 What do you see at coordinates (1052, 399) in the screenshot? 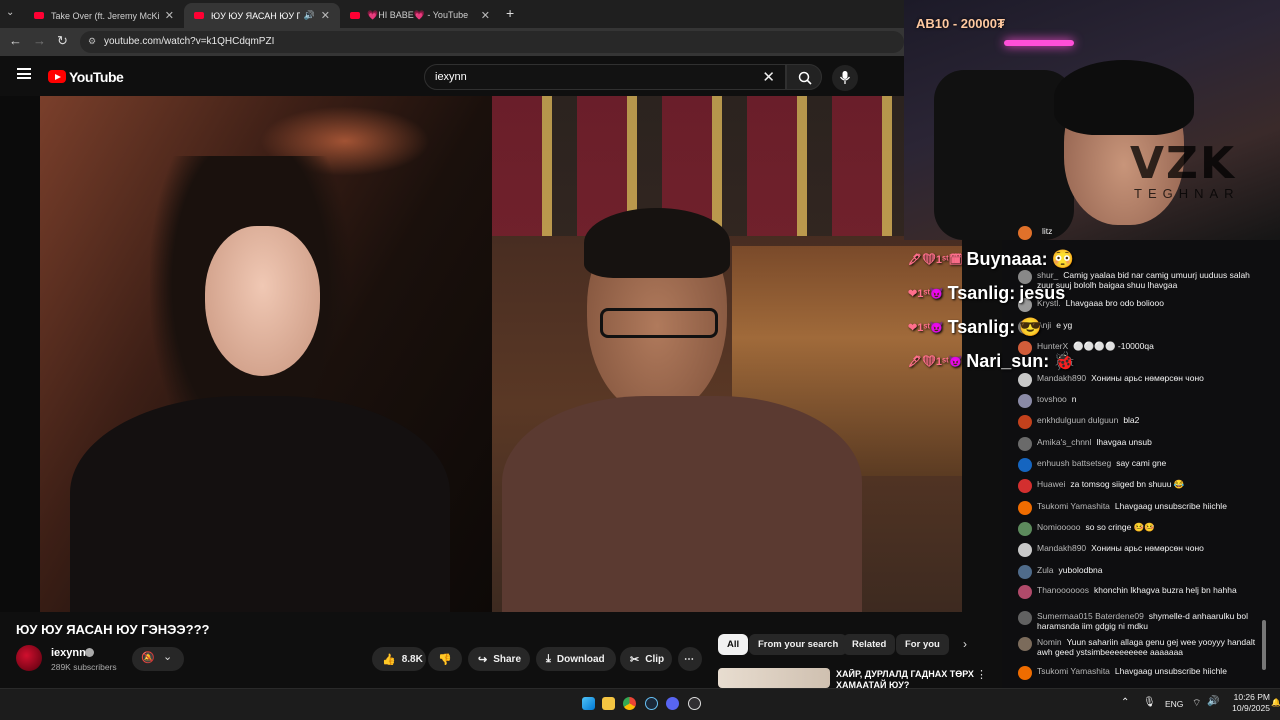
I see `chat-username: tovshoo` at bounding box center [1052, 399].